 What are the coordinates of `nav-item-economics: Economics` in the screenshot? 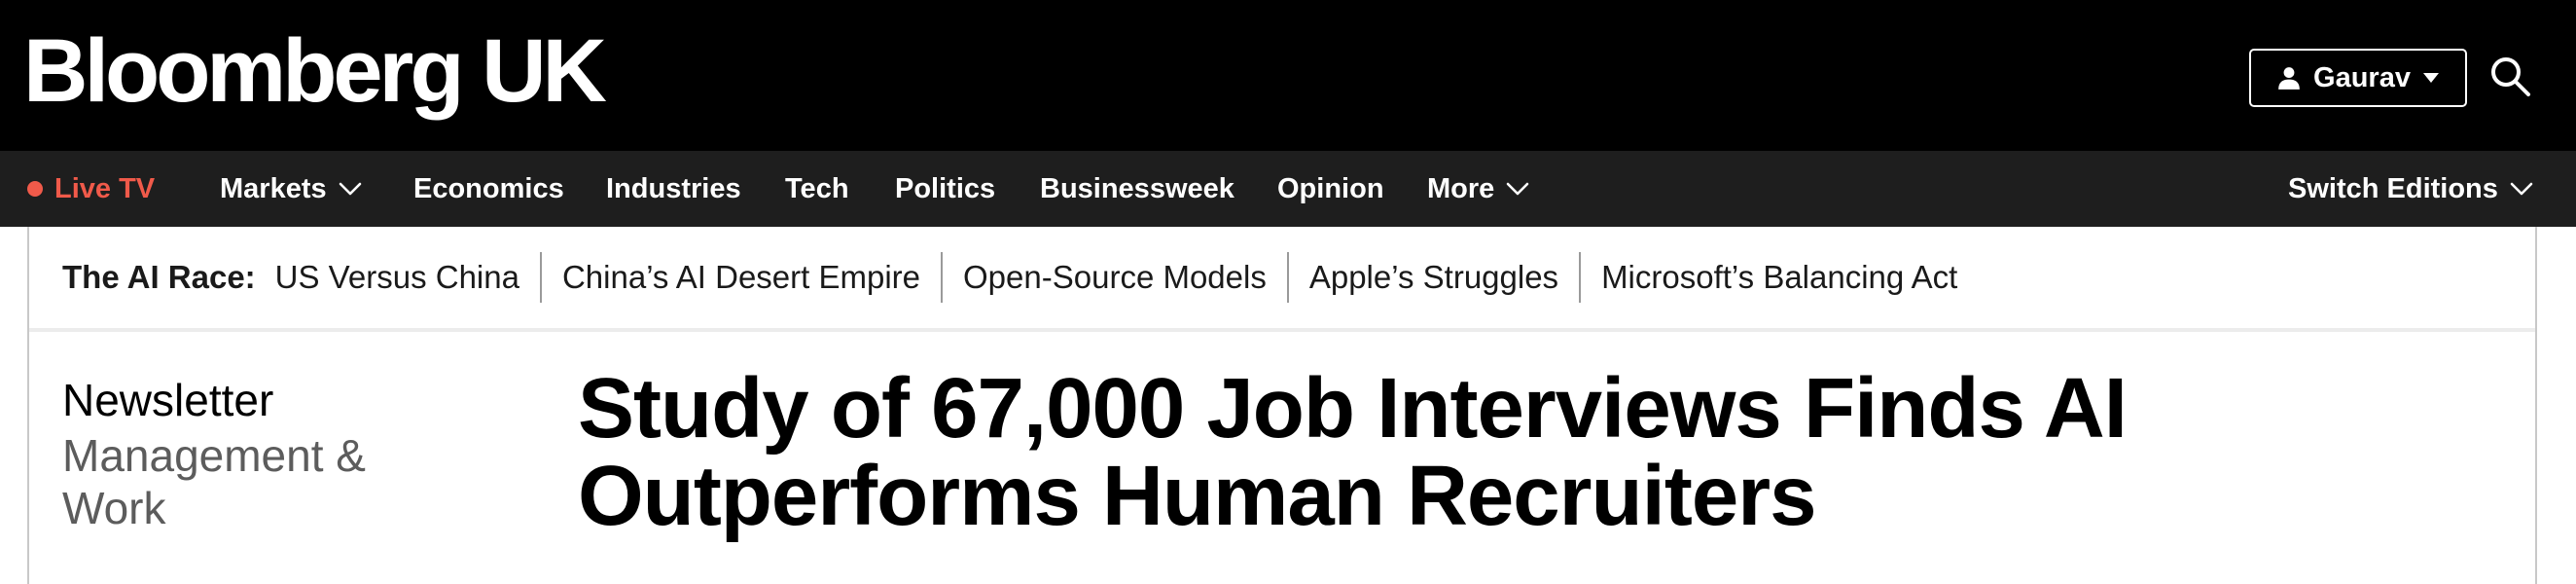 It's located at (488, 189).